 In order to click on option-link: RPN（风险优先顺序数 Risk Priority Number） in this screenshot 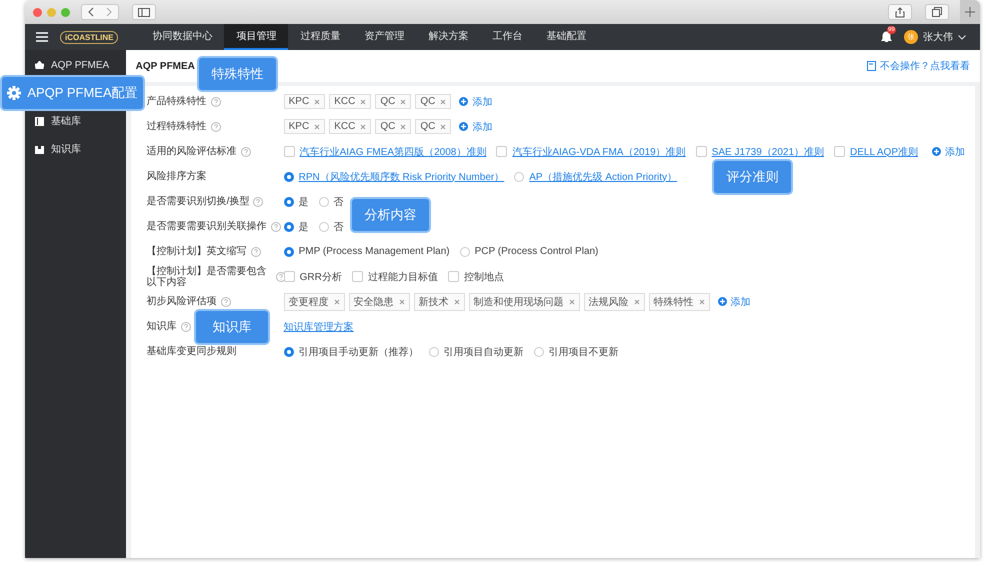, I will do `click(401, 177)`.